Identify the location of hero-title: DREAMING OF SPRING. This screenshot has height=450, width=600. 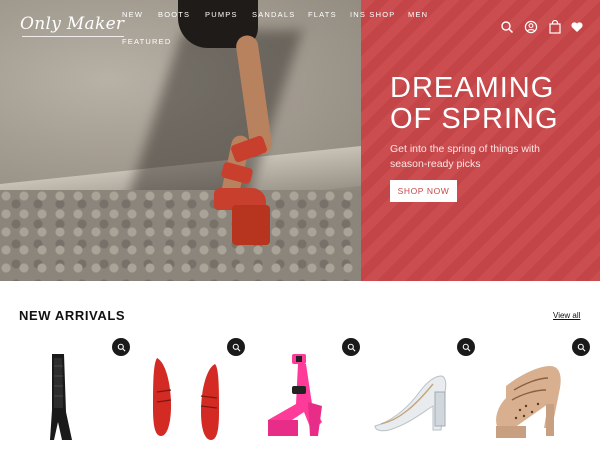
(490, 104).